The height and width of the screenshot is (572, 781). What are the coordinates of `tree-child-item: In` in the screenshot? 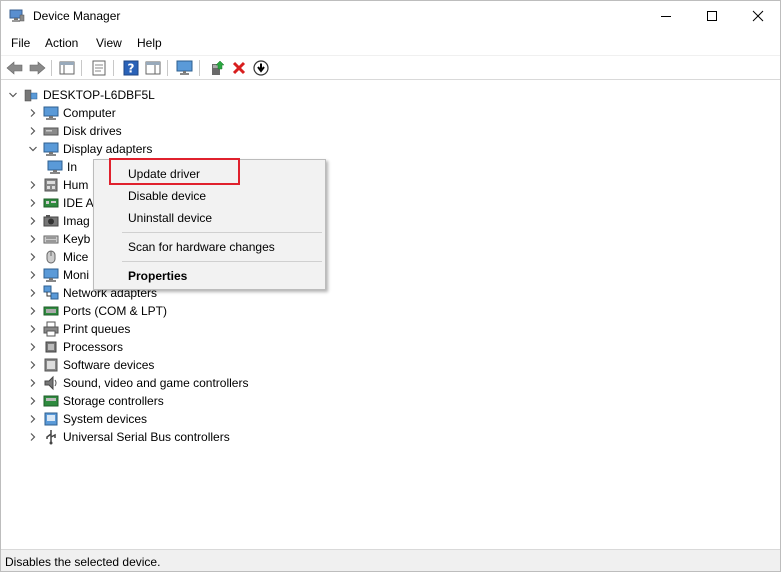 It's located at (62, 167).